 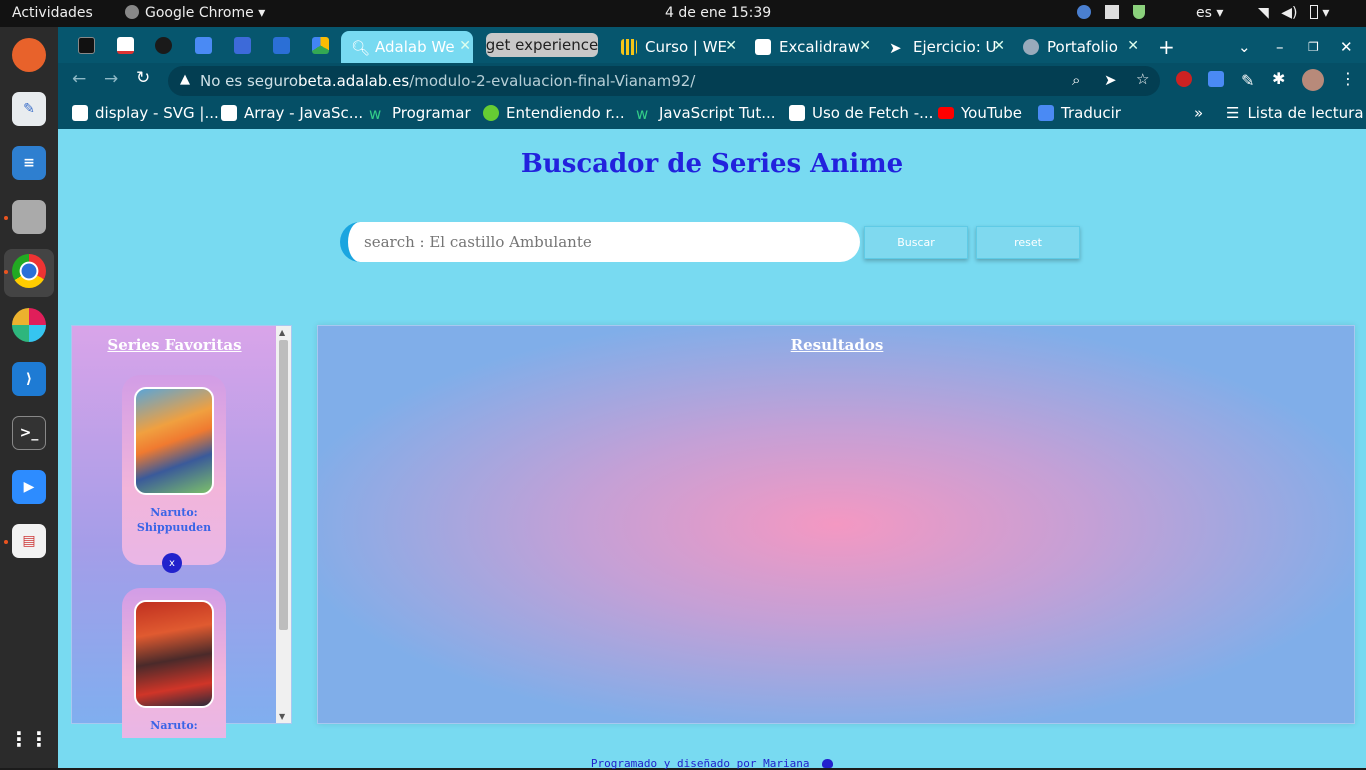 I want to click on youtube-icon, so click(x=946, y=113).